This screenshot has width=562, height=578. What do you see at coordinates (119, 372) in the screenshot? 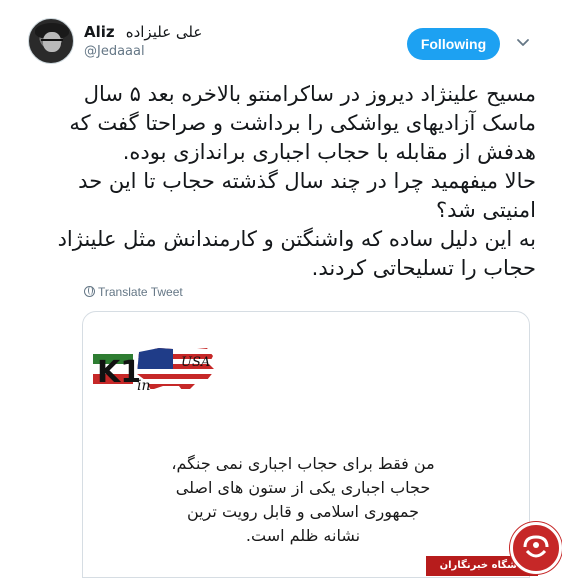
I see `logo-k1: K1` at bounding box center [119, 372].